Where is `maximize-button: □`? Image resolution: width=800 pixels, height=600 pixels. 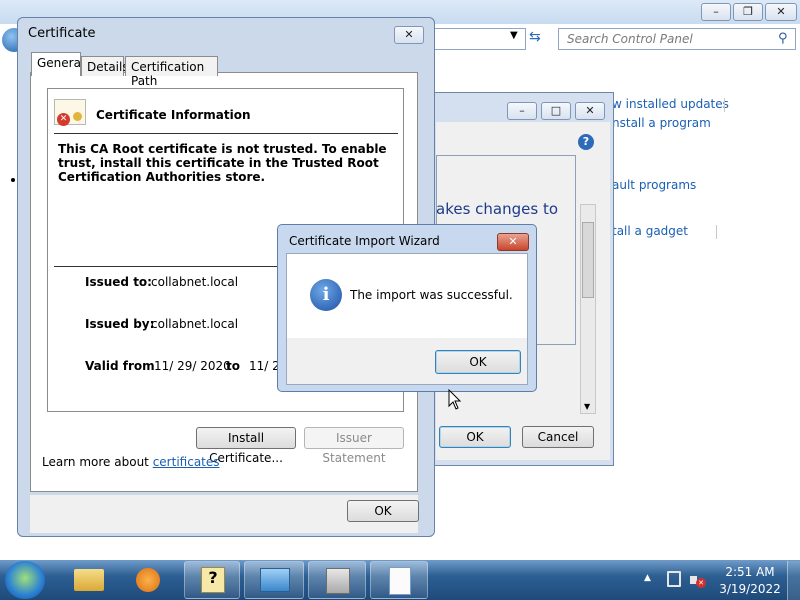
maximize-button: □ is located at coordinates (556, 111).